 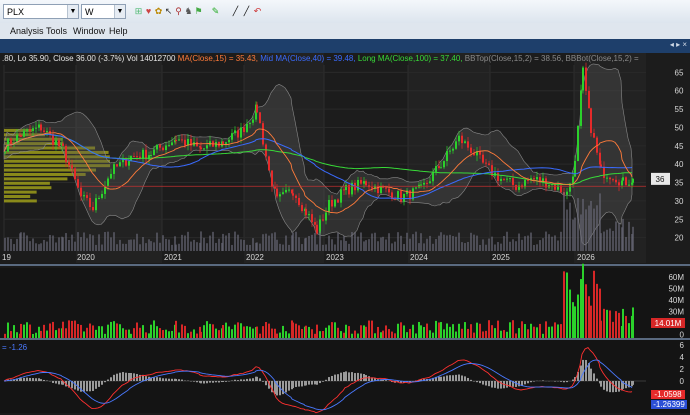 What do you see at coordinates (235, 11) in the screenshot?
I see `line-icon: ╱` at bounding box center [235, 11].